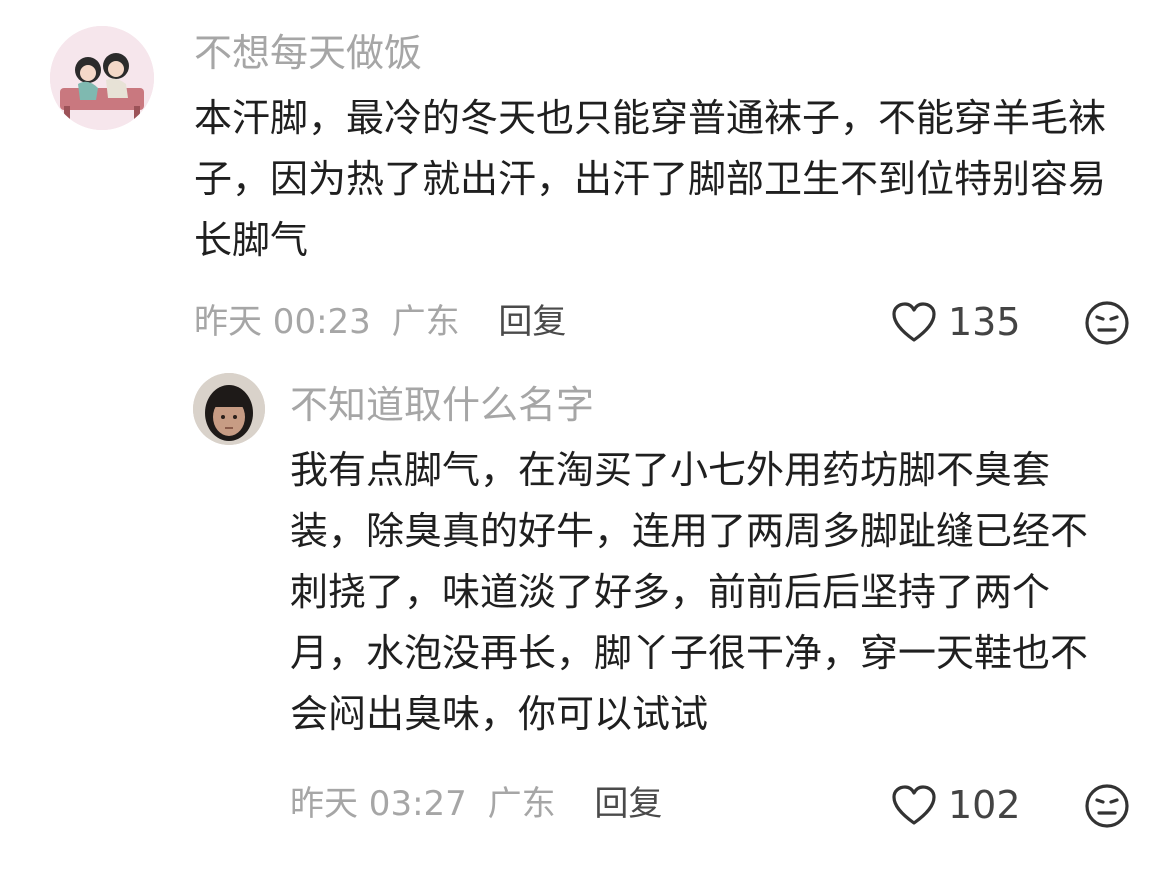 Image resolution: width=1170 pixels, height=884 pixels. I want to click on like-count: 102, so click(984, 805).